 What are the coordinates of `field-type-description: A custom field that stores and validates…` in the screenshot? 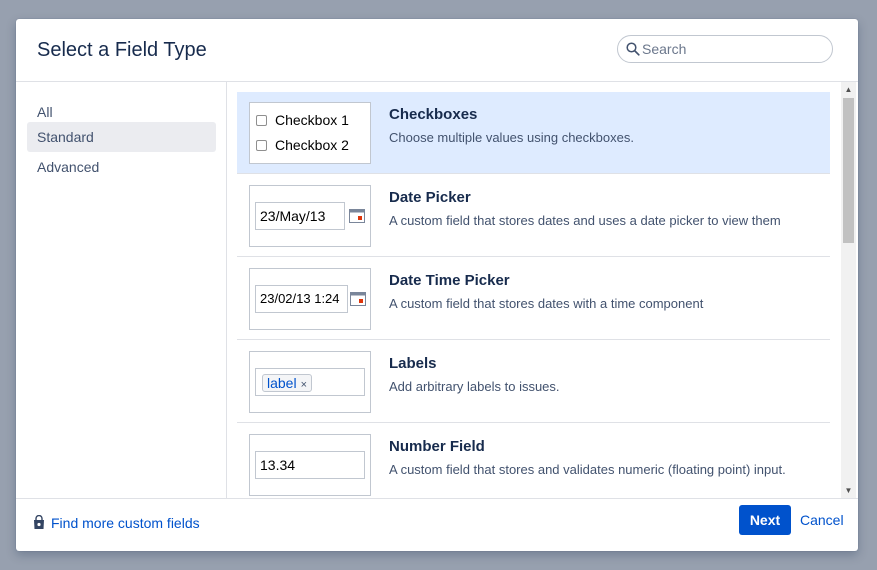 It's located at (587, 469).